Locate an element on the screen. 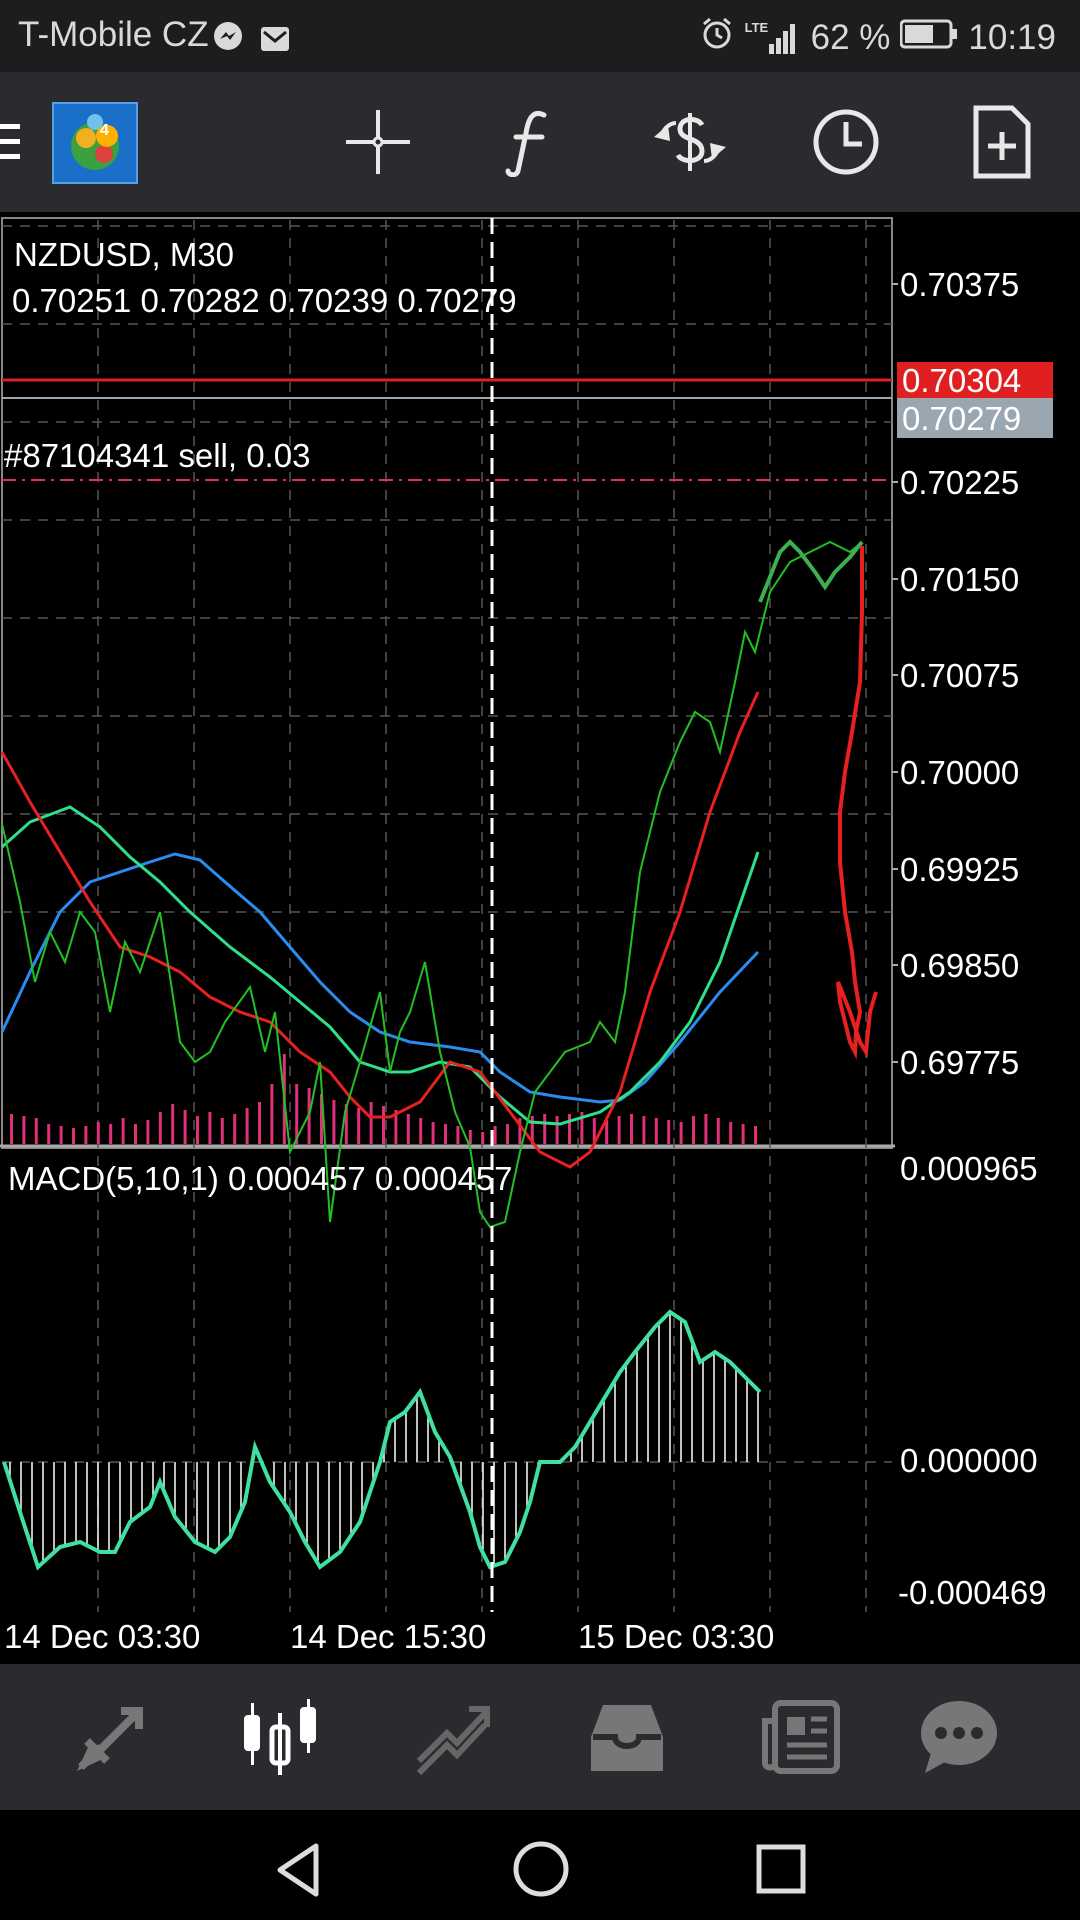  order-label: #87104341 sell, 0.03 is located at coordinates (157, 455).